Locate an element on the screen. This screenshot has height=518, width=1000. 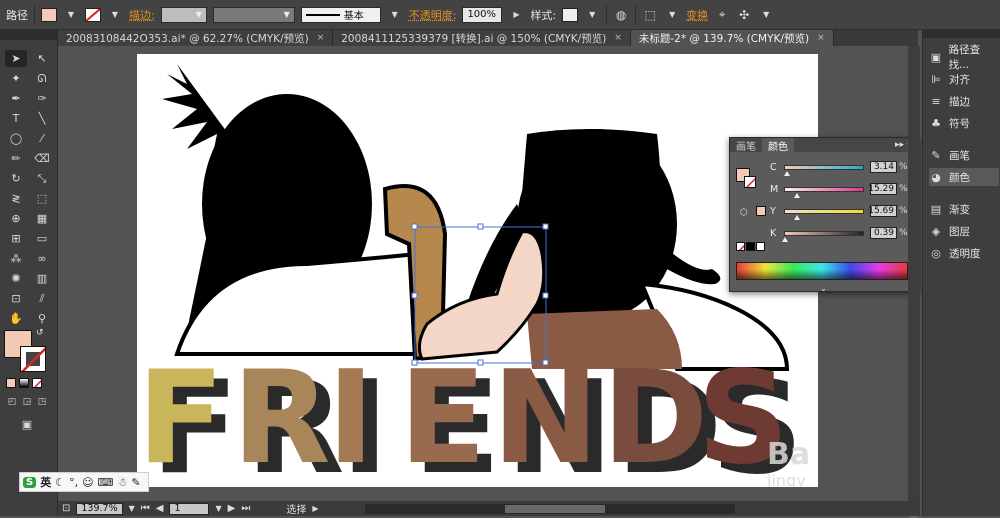
direct-selection-tool-icon: ↖ is located at coordinates (42, 58).